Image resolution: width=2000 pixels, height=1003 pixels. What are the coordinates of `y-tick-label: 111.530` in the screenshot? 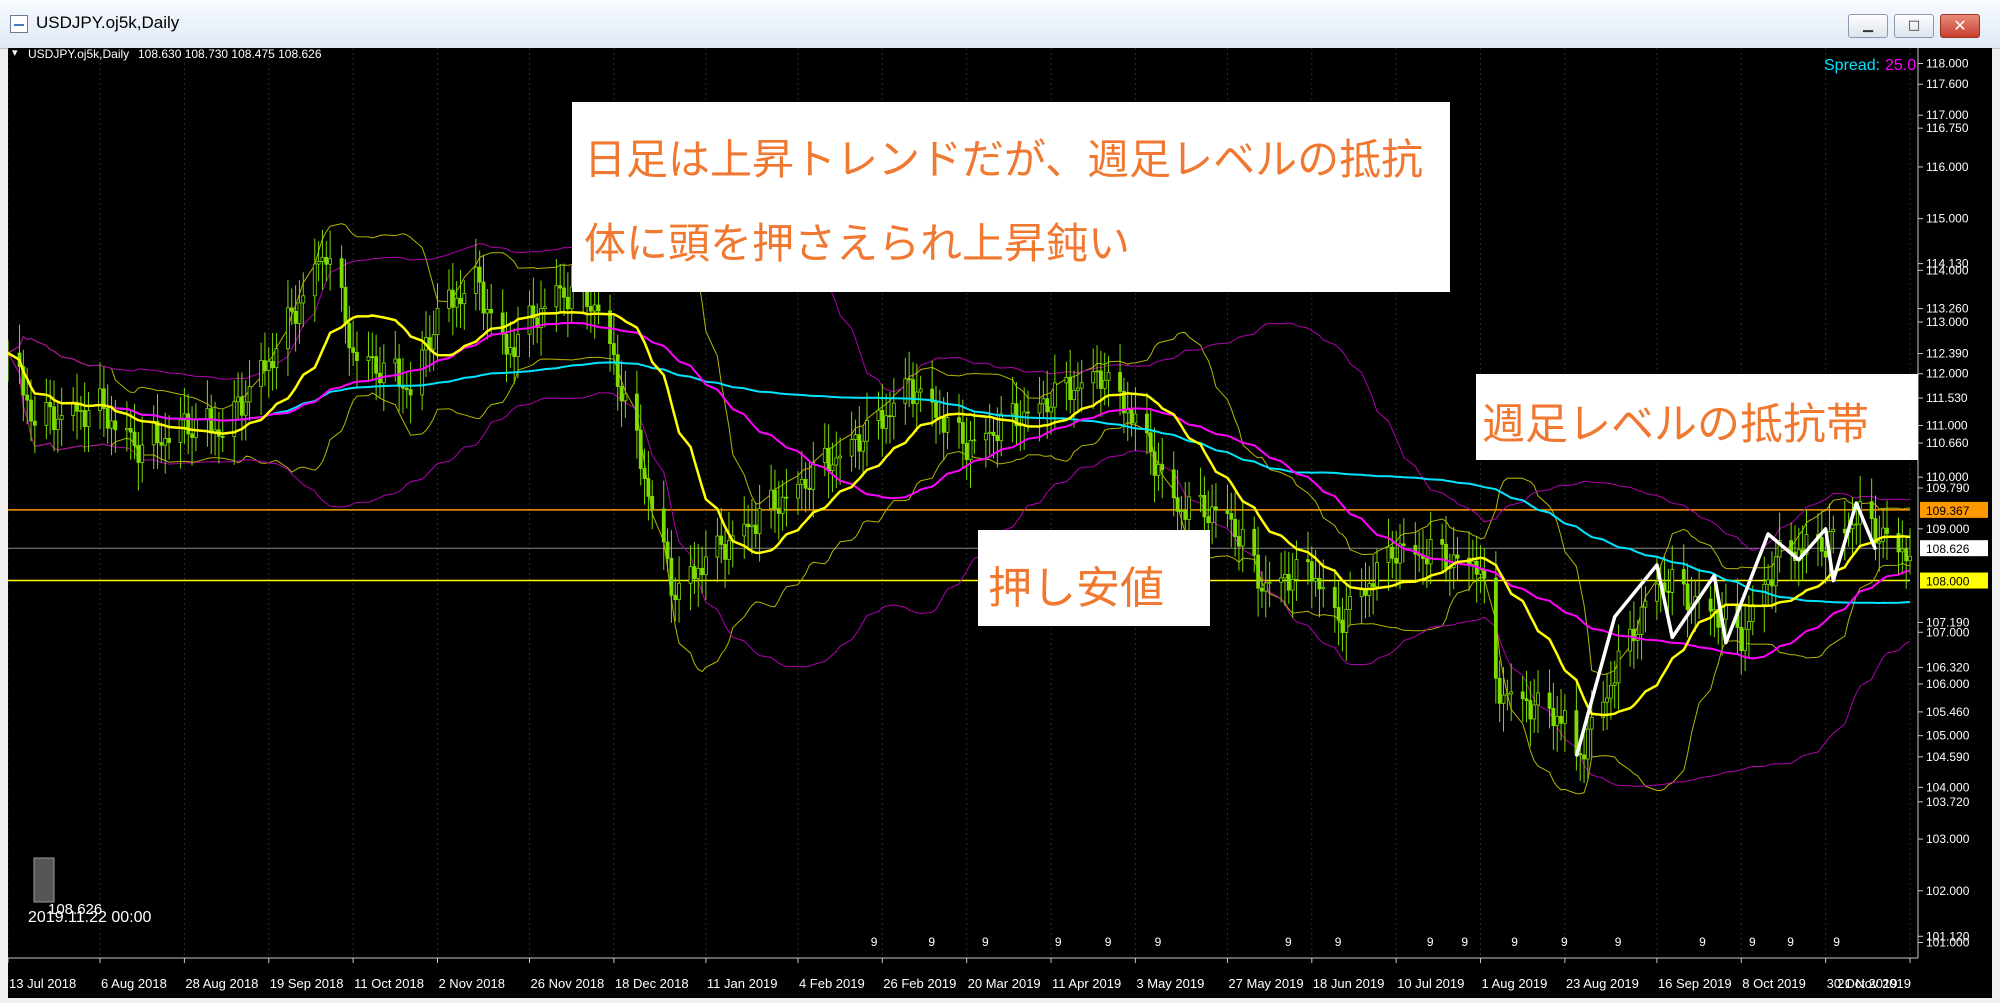 It's located at (1947, 398).